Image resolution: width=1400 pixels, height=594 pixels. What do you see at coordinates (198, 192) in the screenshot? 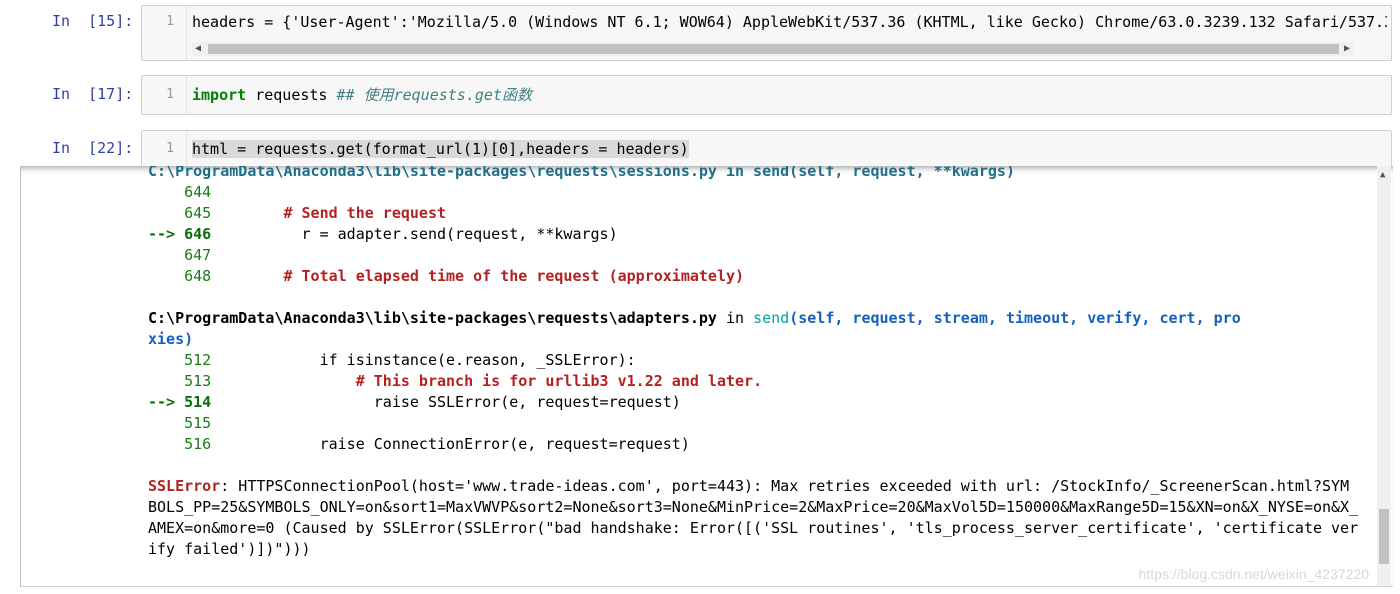
I see `line-number: 644` at bounding box center [198, 192].